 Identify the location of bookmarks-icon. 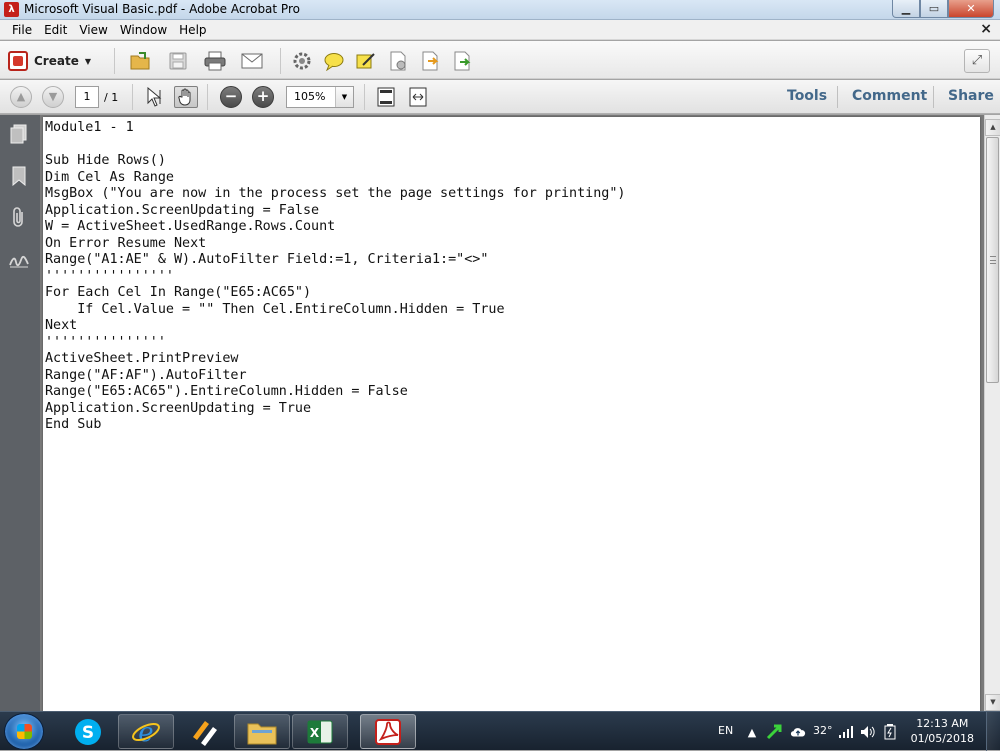
(19, 176).